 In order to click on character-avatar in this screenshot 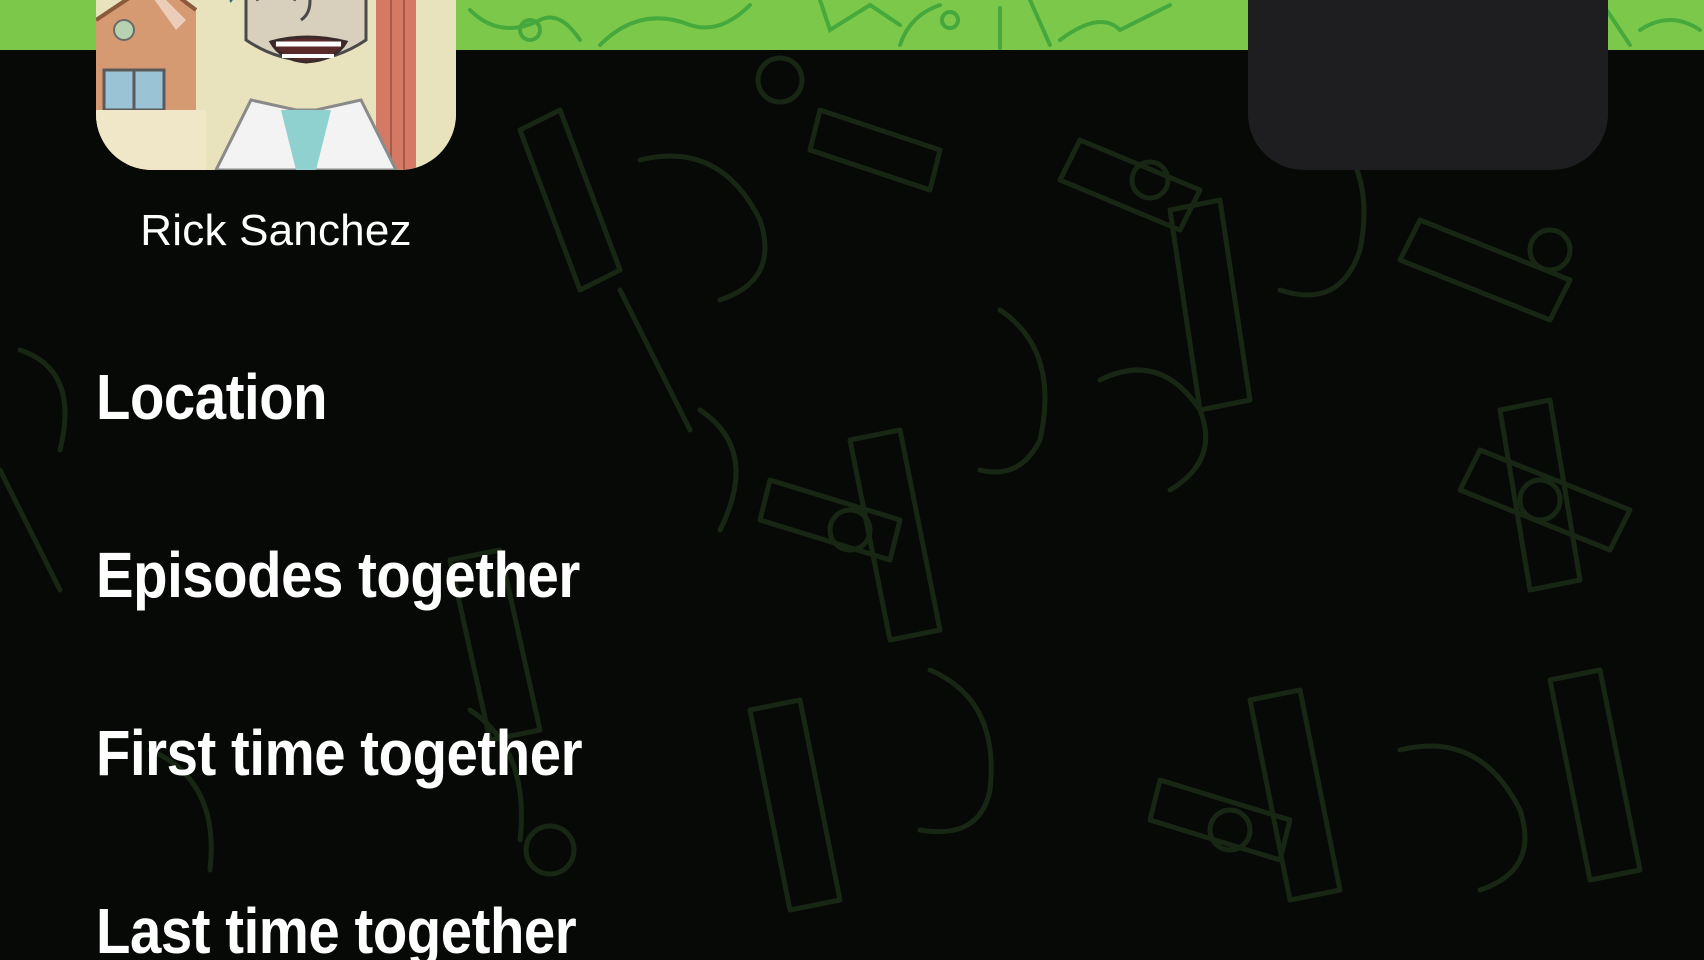, I will do `click(276, 85)`.